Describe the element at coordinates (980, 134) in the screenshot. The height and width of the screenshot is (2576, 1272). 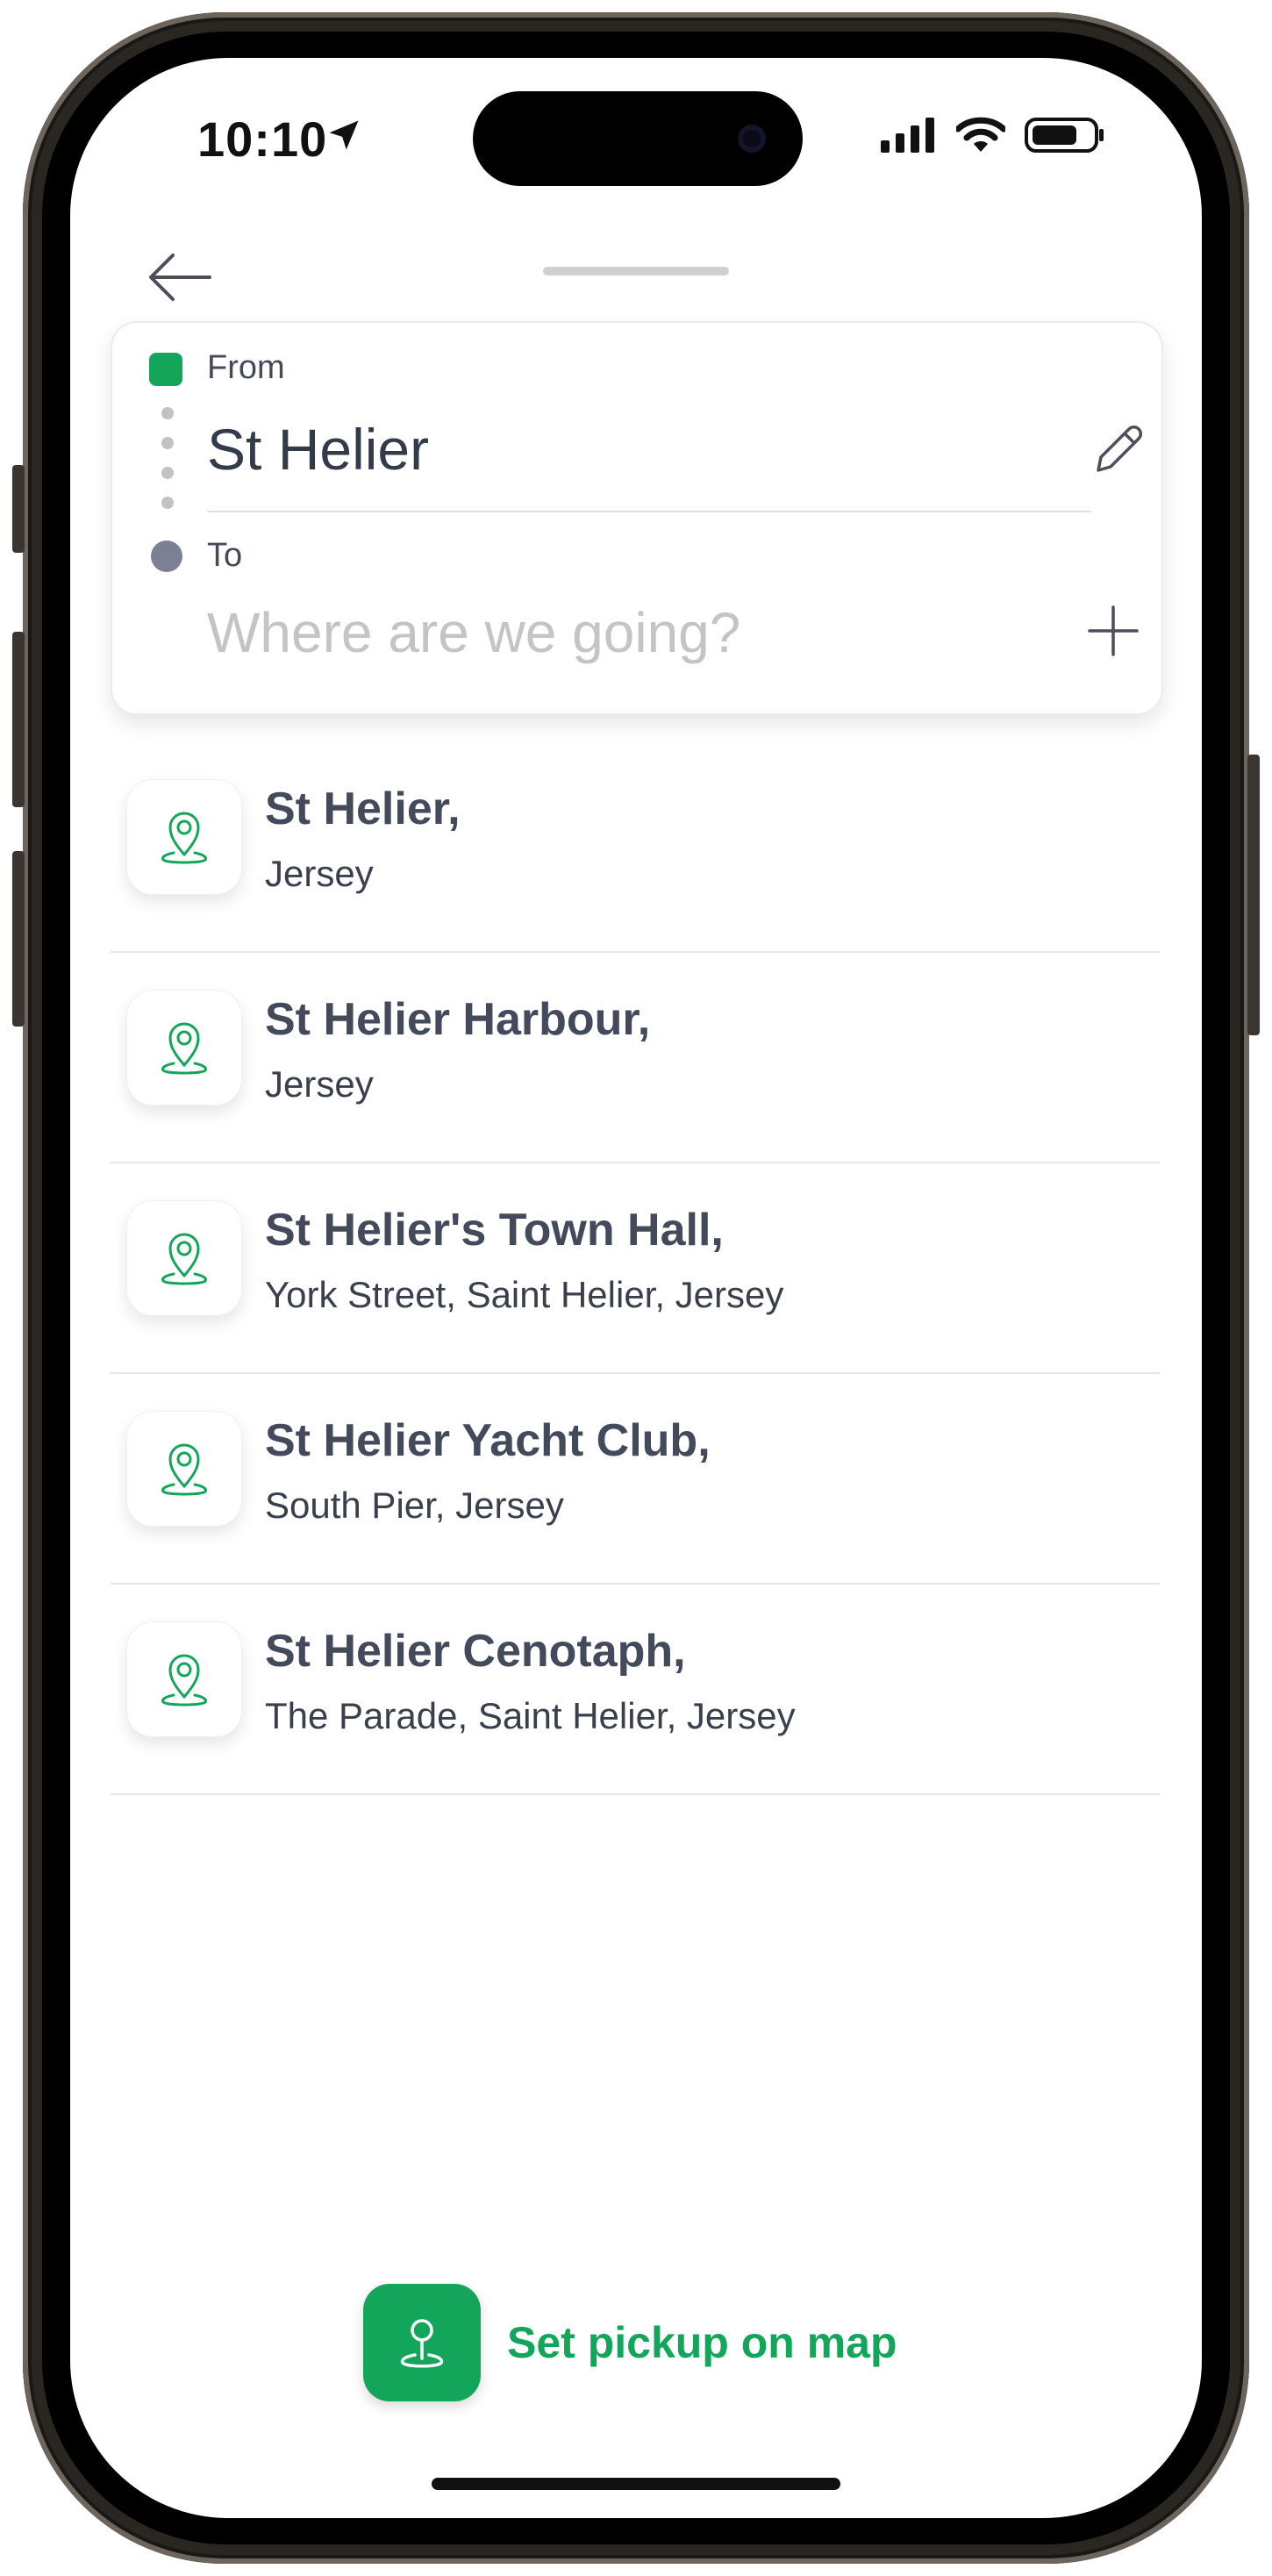
I see `wifi-icon` at that location.